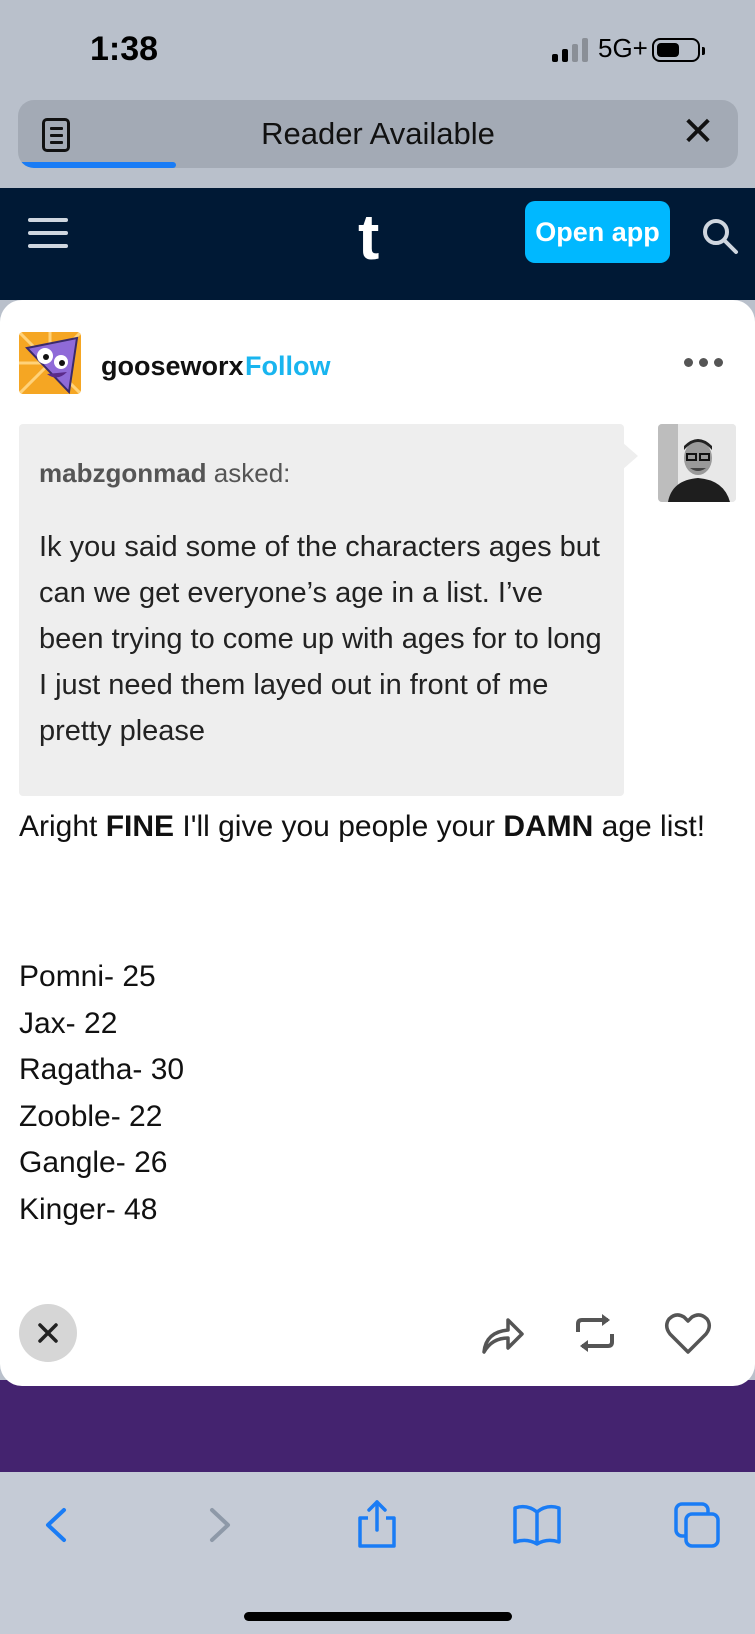 Image resolution: width=755 pixels, height=1634 pixels. What do you see at coordinates (698, 132) in the screenshot?
I see `close-icon: ✕` at bounding box center [698, 132].